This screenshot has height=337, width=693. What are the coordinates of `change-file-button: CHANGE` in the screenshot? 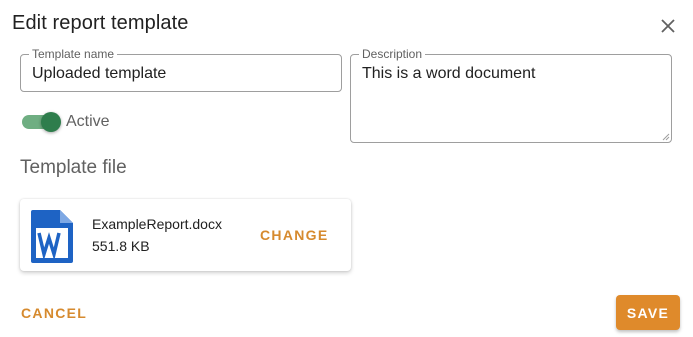 It's located at (294, 235).